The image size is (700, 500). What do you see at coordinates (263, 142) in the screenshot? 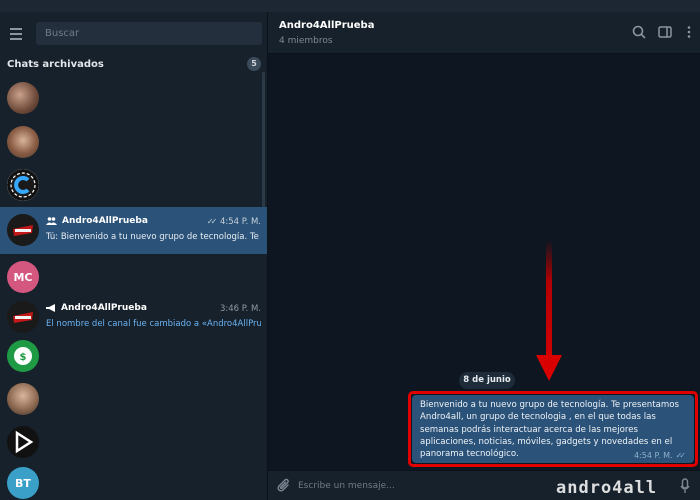
I see `sidebar-scrollbar` at bounding box center [263, 142].